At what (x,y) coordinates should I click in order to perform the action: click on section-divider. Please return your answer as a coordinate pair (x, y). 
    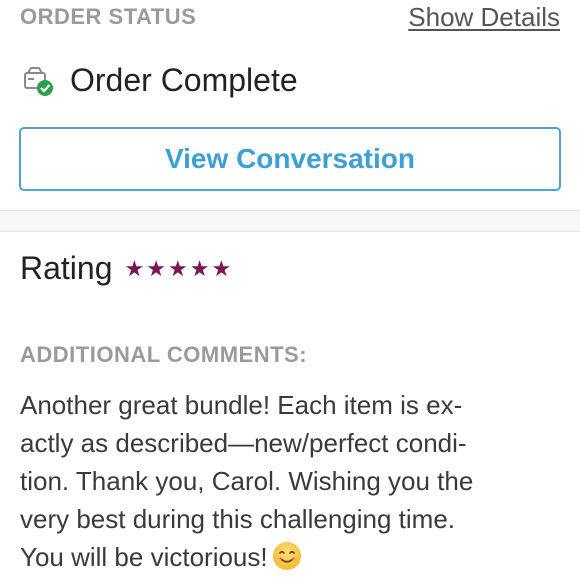
    Looking at the image, I should click on (290, 221).